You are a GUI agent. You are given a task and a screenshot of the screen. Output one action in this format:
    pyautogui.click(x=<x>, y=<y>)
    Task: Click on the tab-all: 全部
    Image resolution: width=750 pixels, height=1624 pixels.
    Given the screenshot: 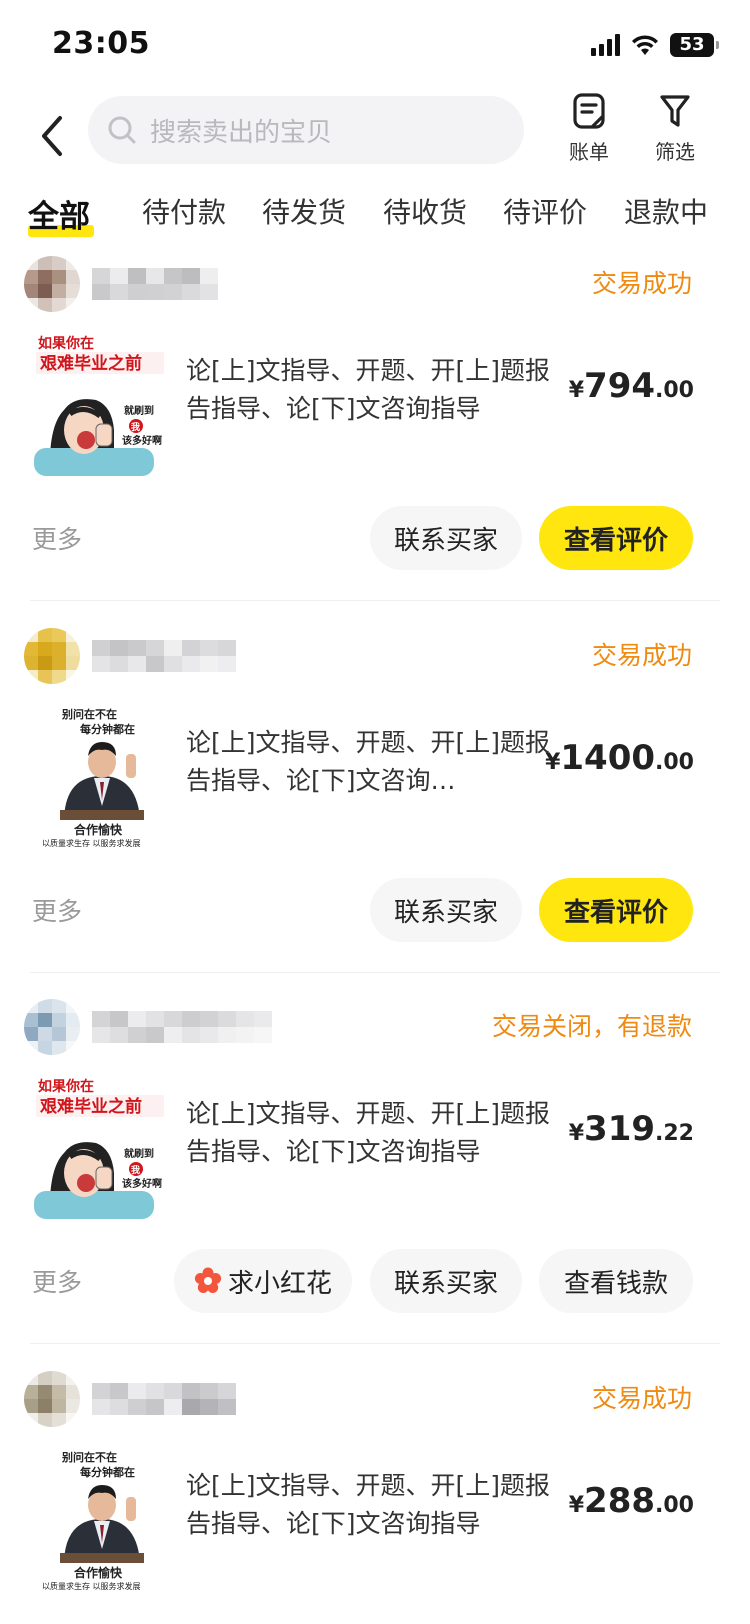 What is the action you would take?
    pyautogui.click(x=59, y=213)
    